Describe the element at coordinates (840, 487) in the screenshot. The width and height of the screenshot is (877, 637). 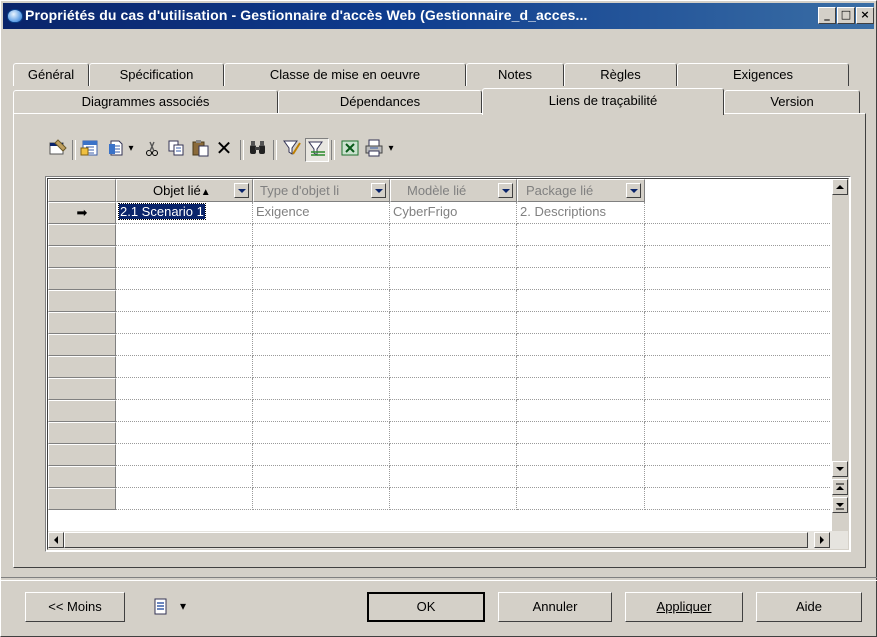
I see `scroll-page-up-icon` at that location.